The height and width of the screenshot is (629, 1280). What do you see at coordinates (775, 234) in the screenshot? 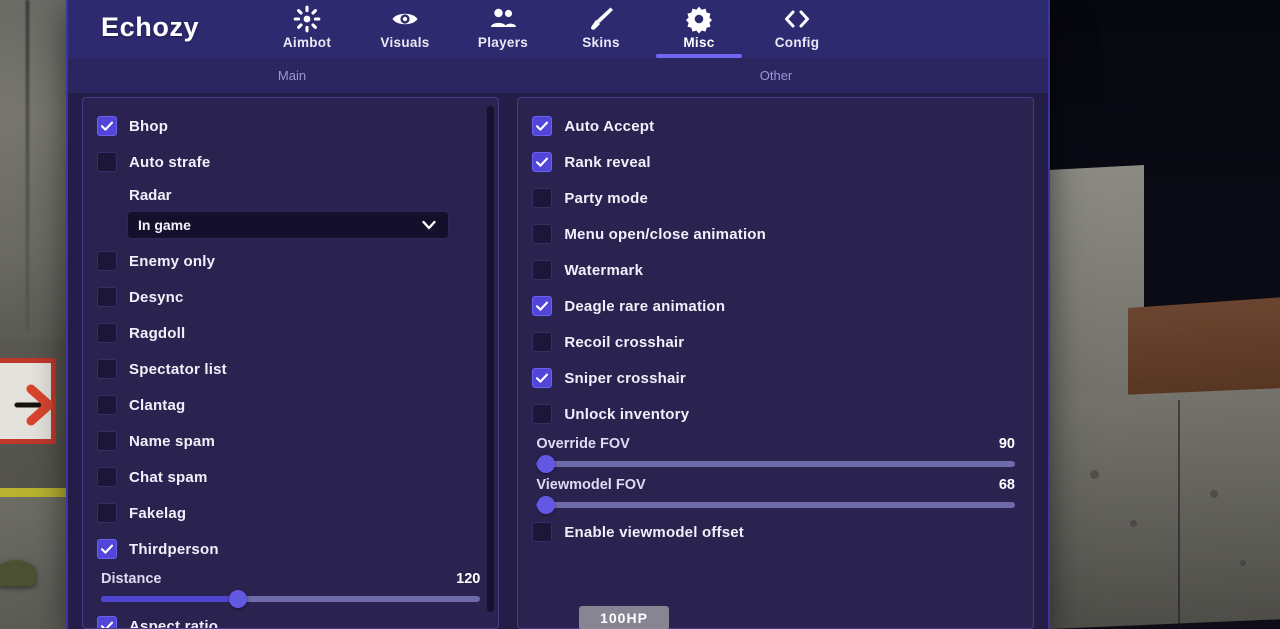
I see `setting-row-menu-animation: Menu open/close animation` at bounding box center [775, 234].